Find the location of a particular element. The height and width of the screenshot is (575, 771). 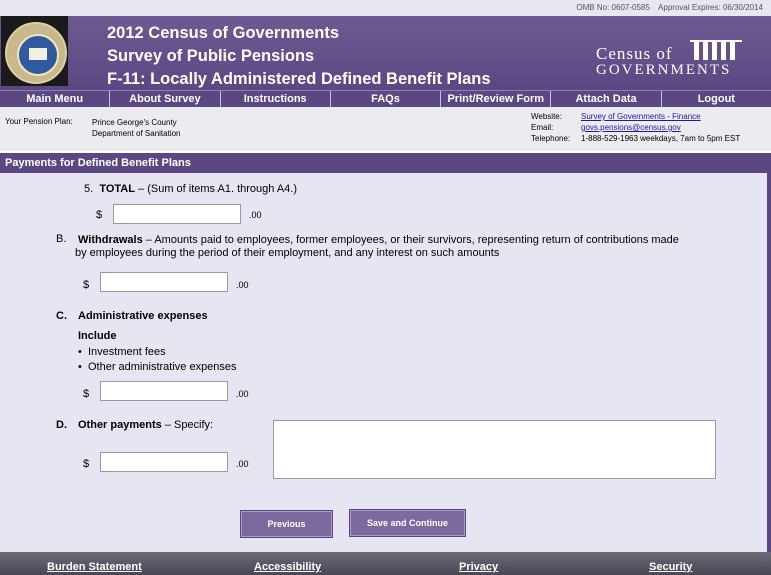

nav-instructions: Instructions is located at coordinates (276, 99).